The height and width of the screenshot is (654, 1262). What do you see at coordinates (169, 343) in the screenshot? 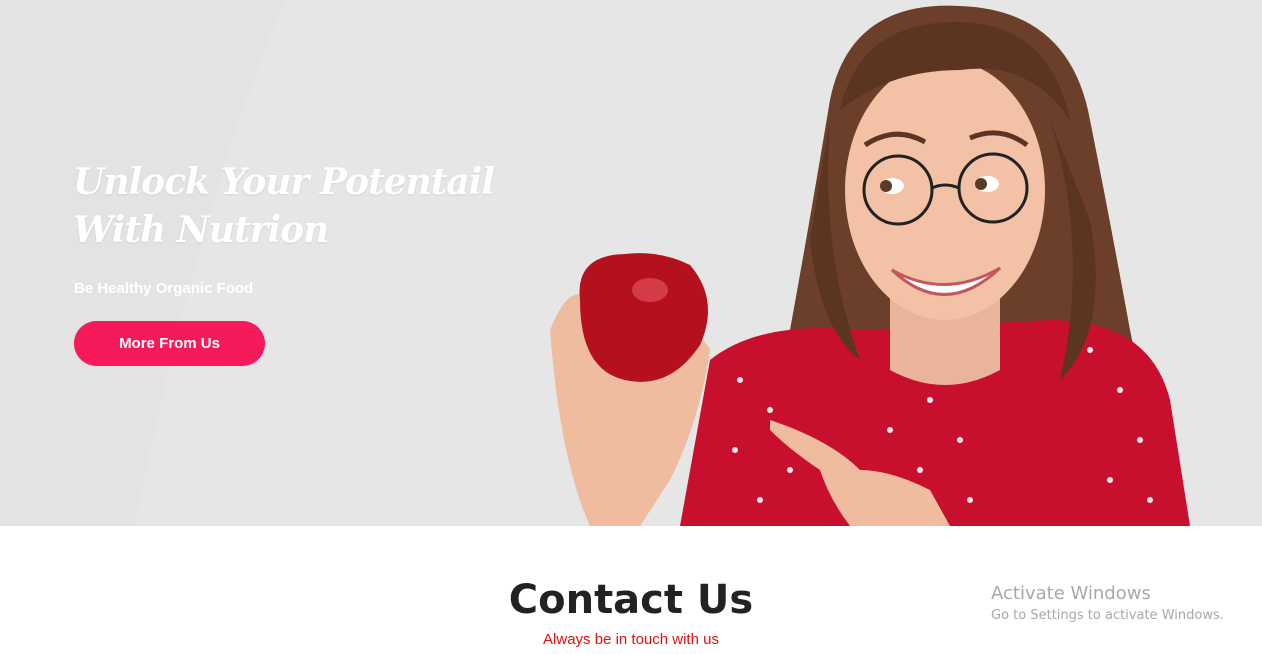
I see `more-from-us-button: More From Us` at bounding box center [169, 343].